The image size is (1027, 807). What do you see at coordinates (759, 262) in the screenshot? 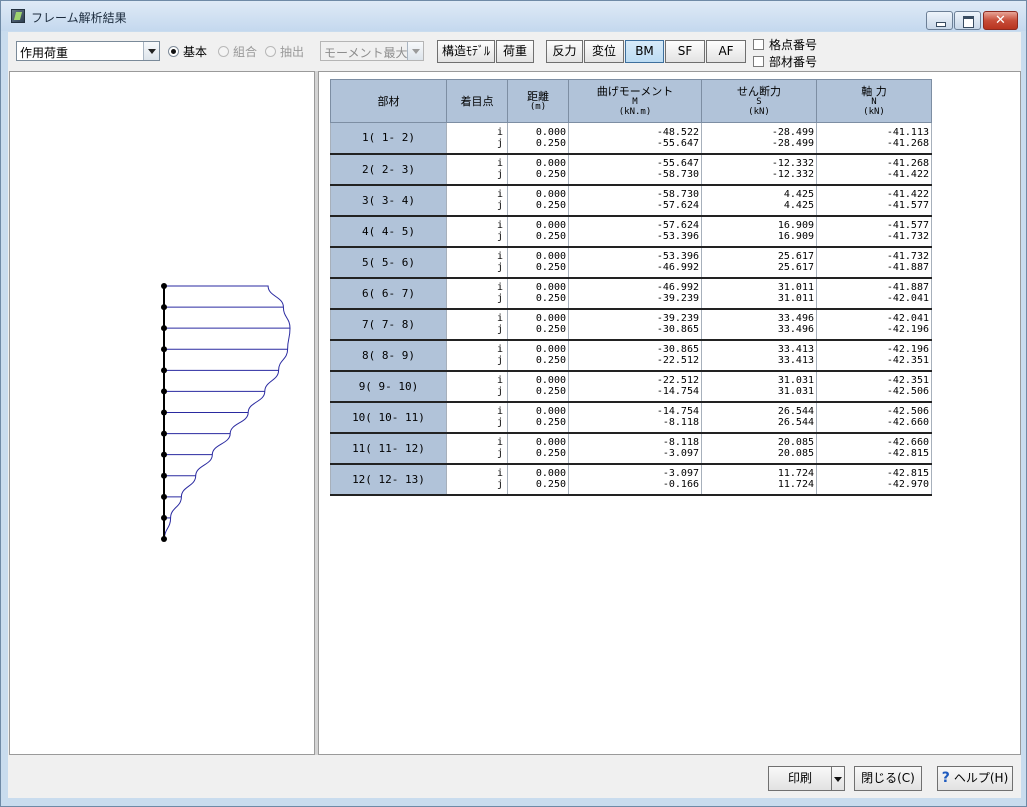
I see `cell-shear: 25.617 25.617` at bounding box center [759, 262].